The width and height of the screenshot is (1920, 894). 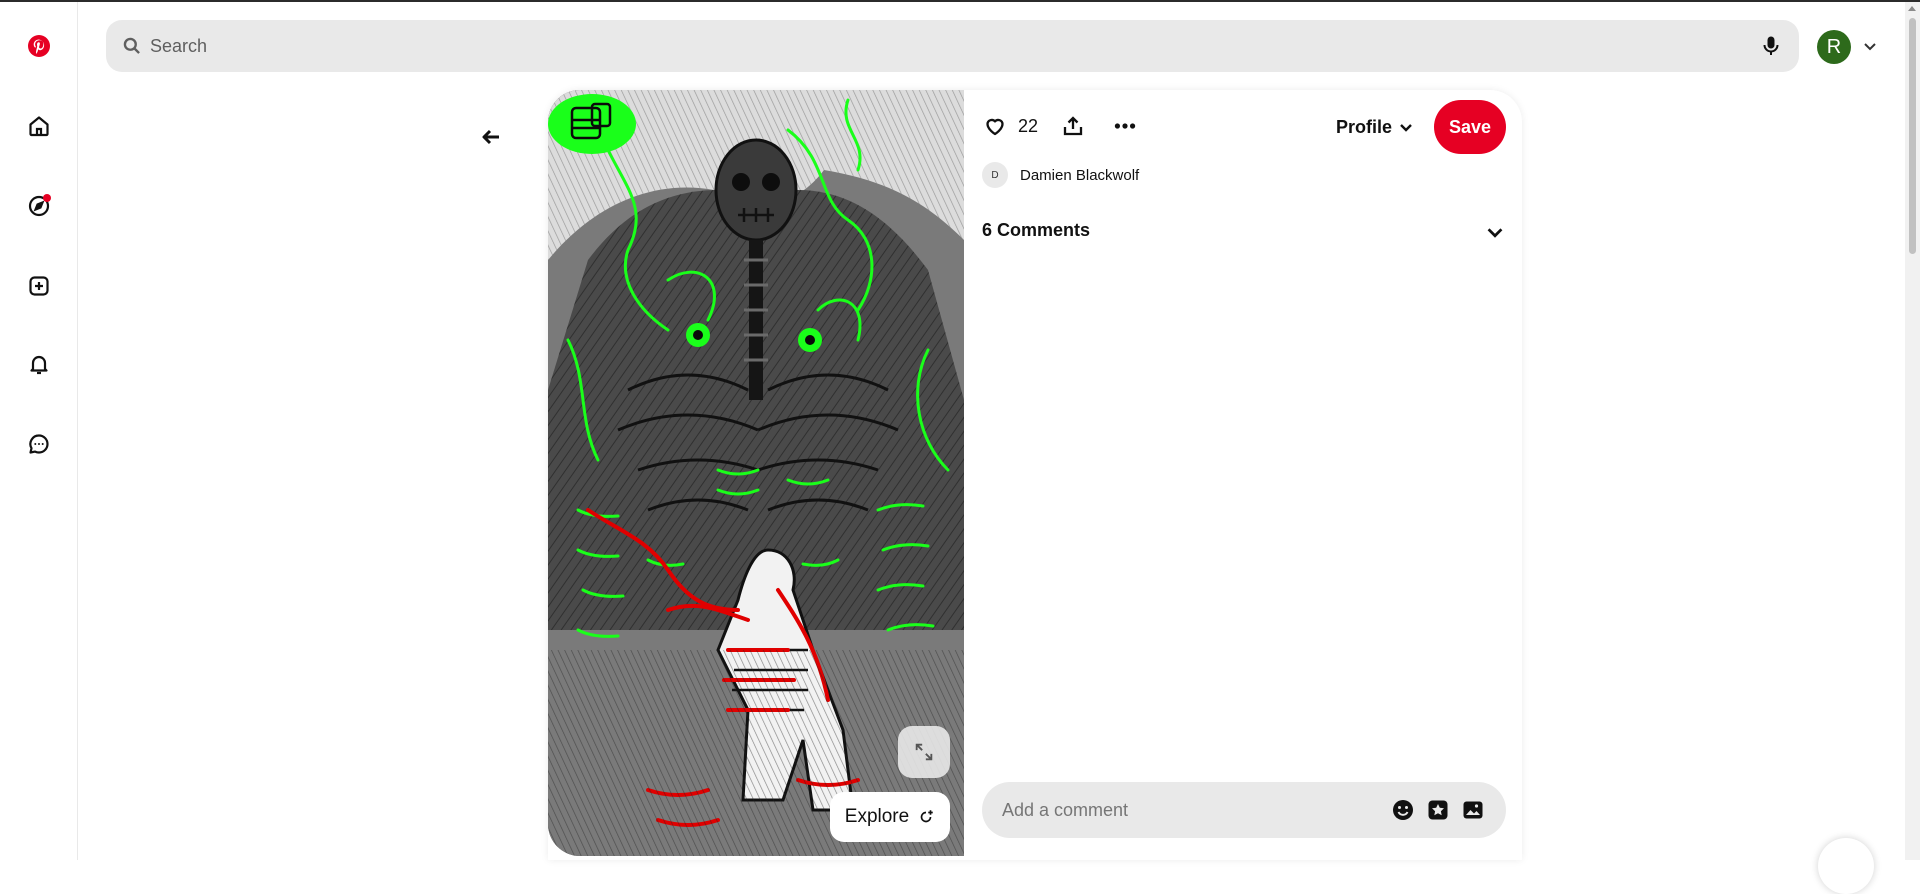 I want to click on emoji-icon, so click(x=1403, y=810).